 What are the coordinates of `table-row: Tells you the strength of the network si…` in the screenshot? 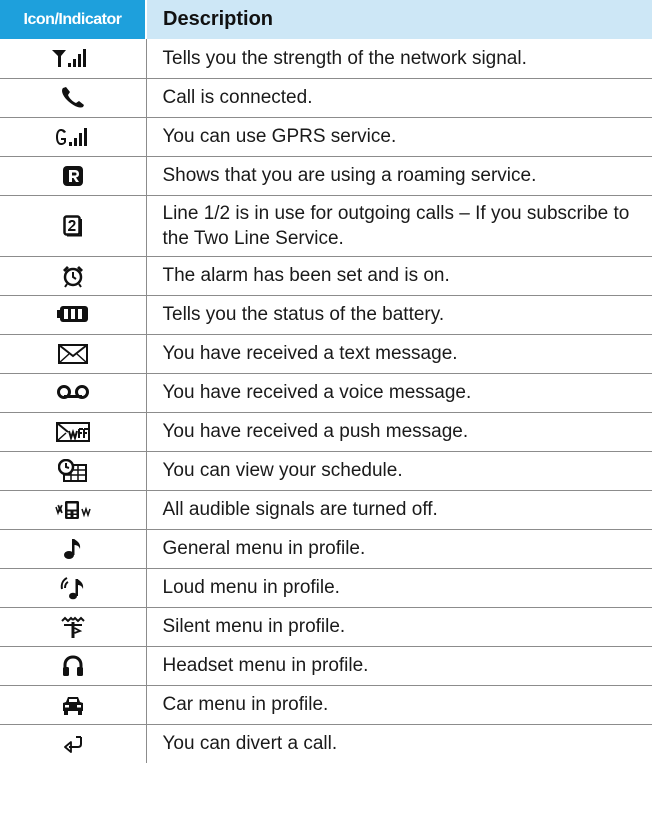 It's located at (326, 59).